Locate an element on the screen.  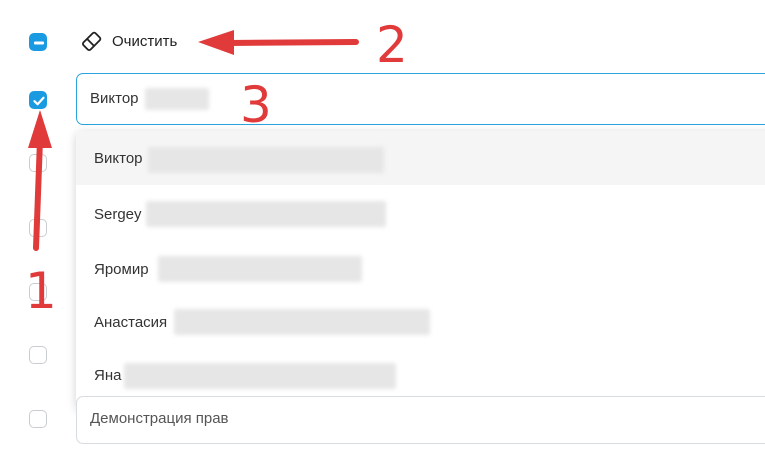
dropdown-option: Яромир is located at coordinates (420, 269).